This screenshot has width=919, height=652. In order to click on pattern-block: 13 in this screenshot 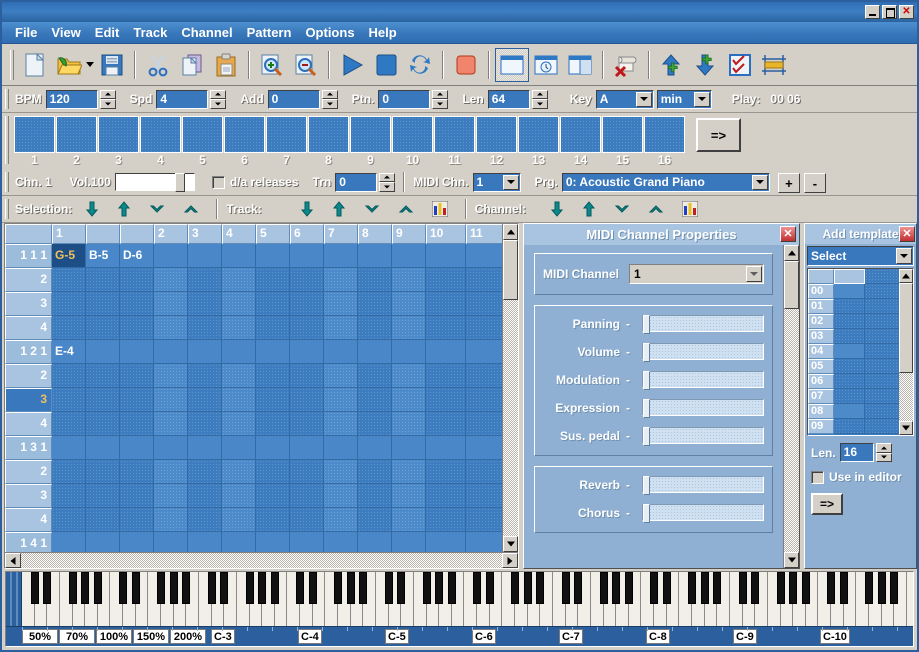, I will do `click(538, 142)`.